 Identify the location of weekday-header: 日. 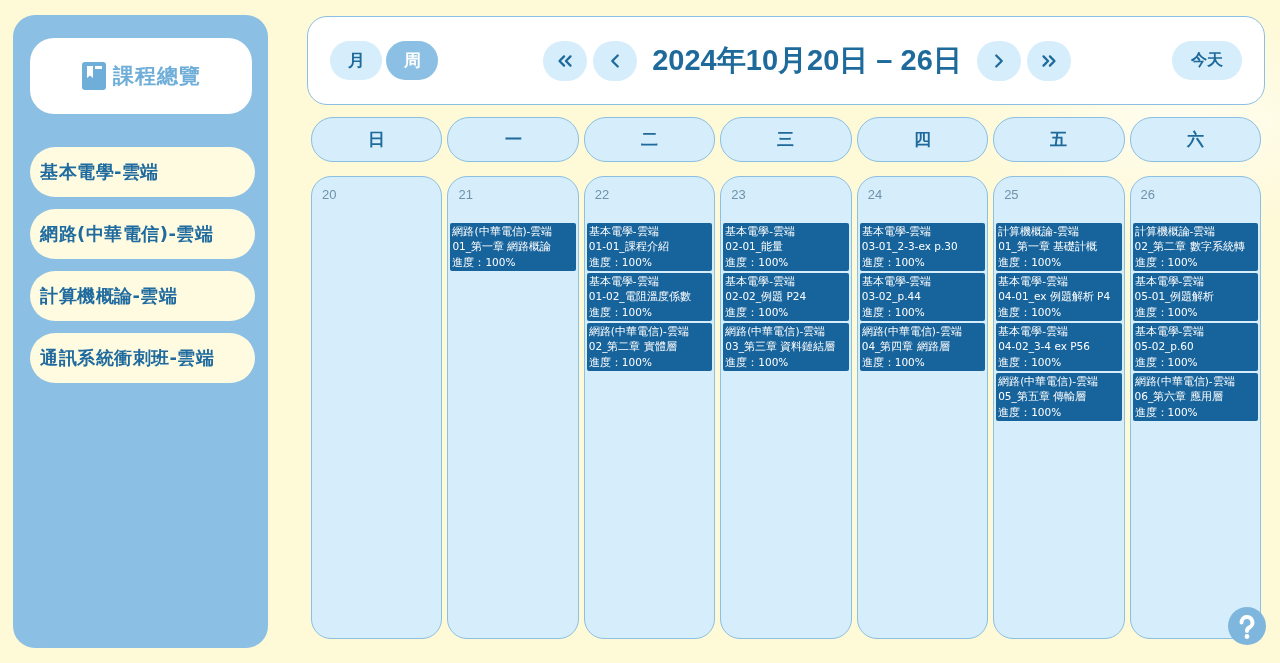
(377, 139).